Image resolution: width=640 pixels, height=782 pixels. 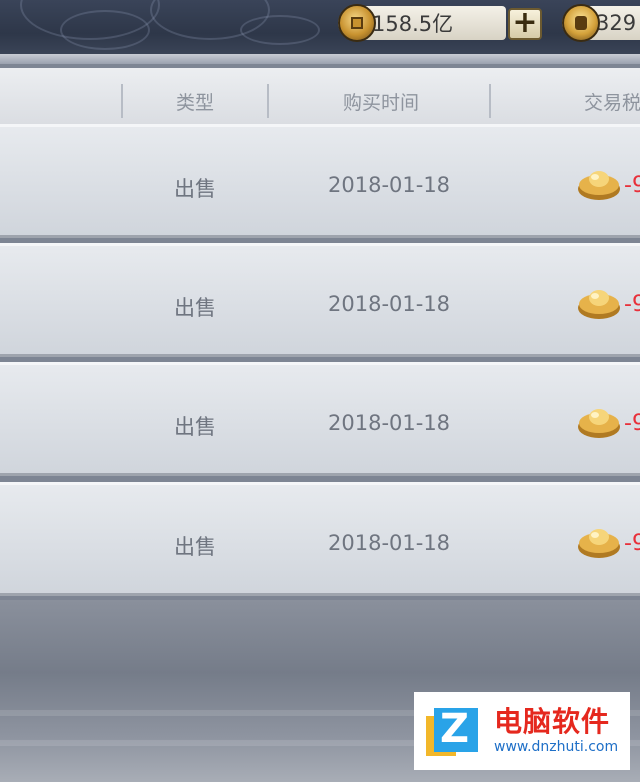 I want to click on header-purchase-time: 购买时间, so click(x=381, y=103).